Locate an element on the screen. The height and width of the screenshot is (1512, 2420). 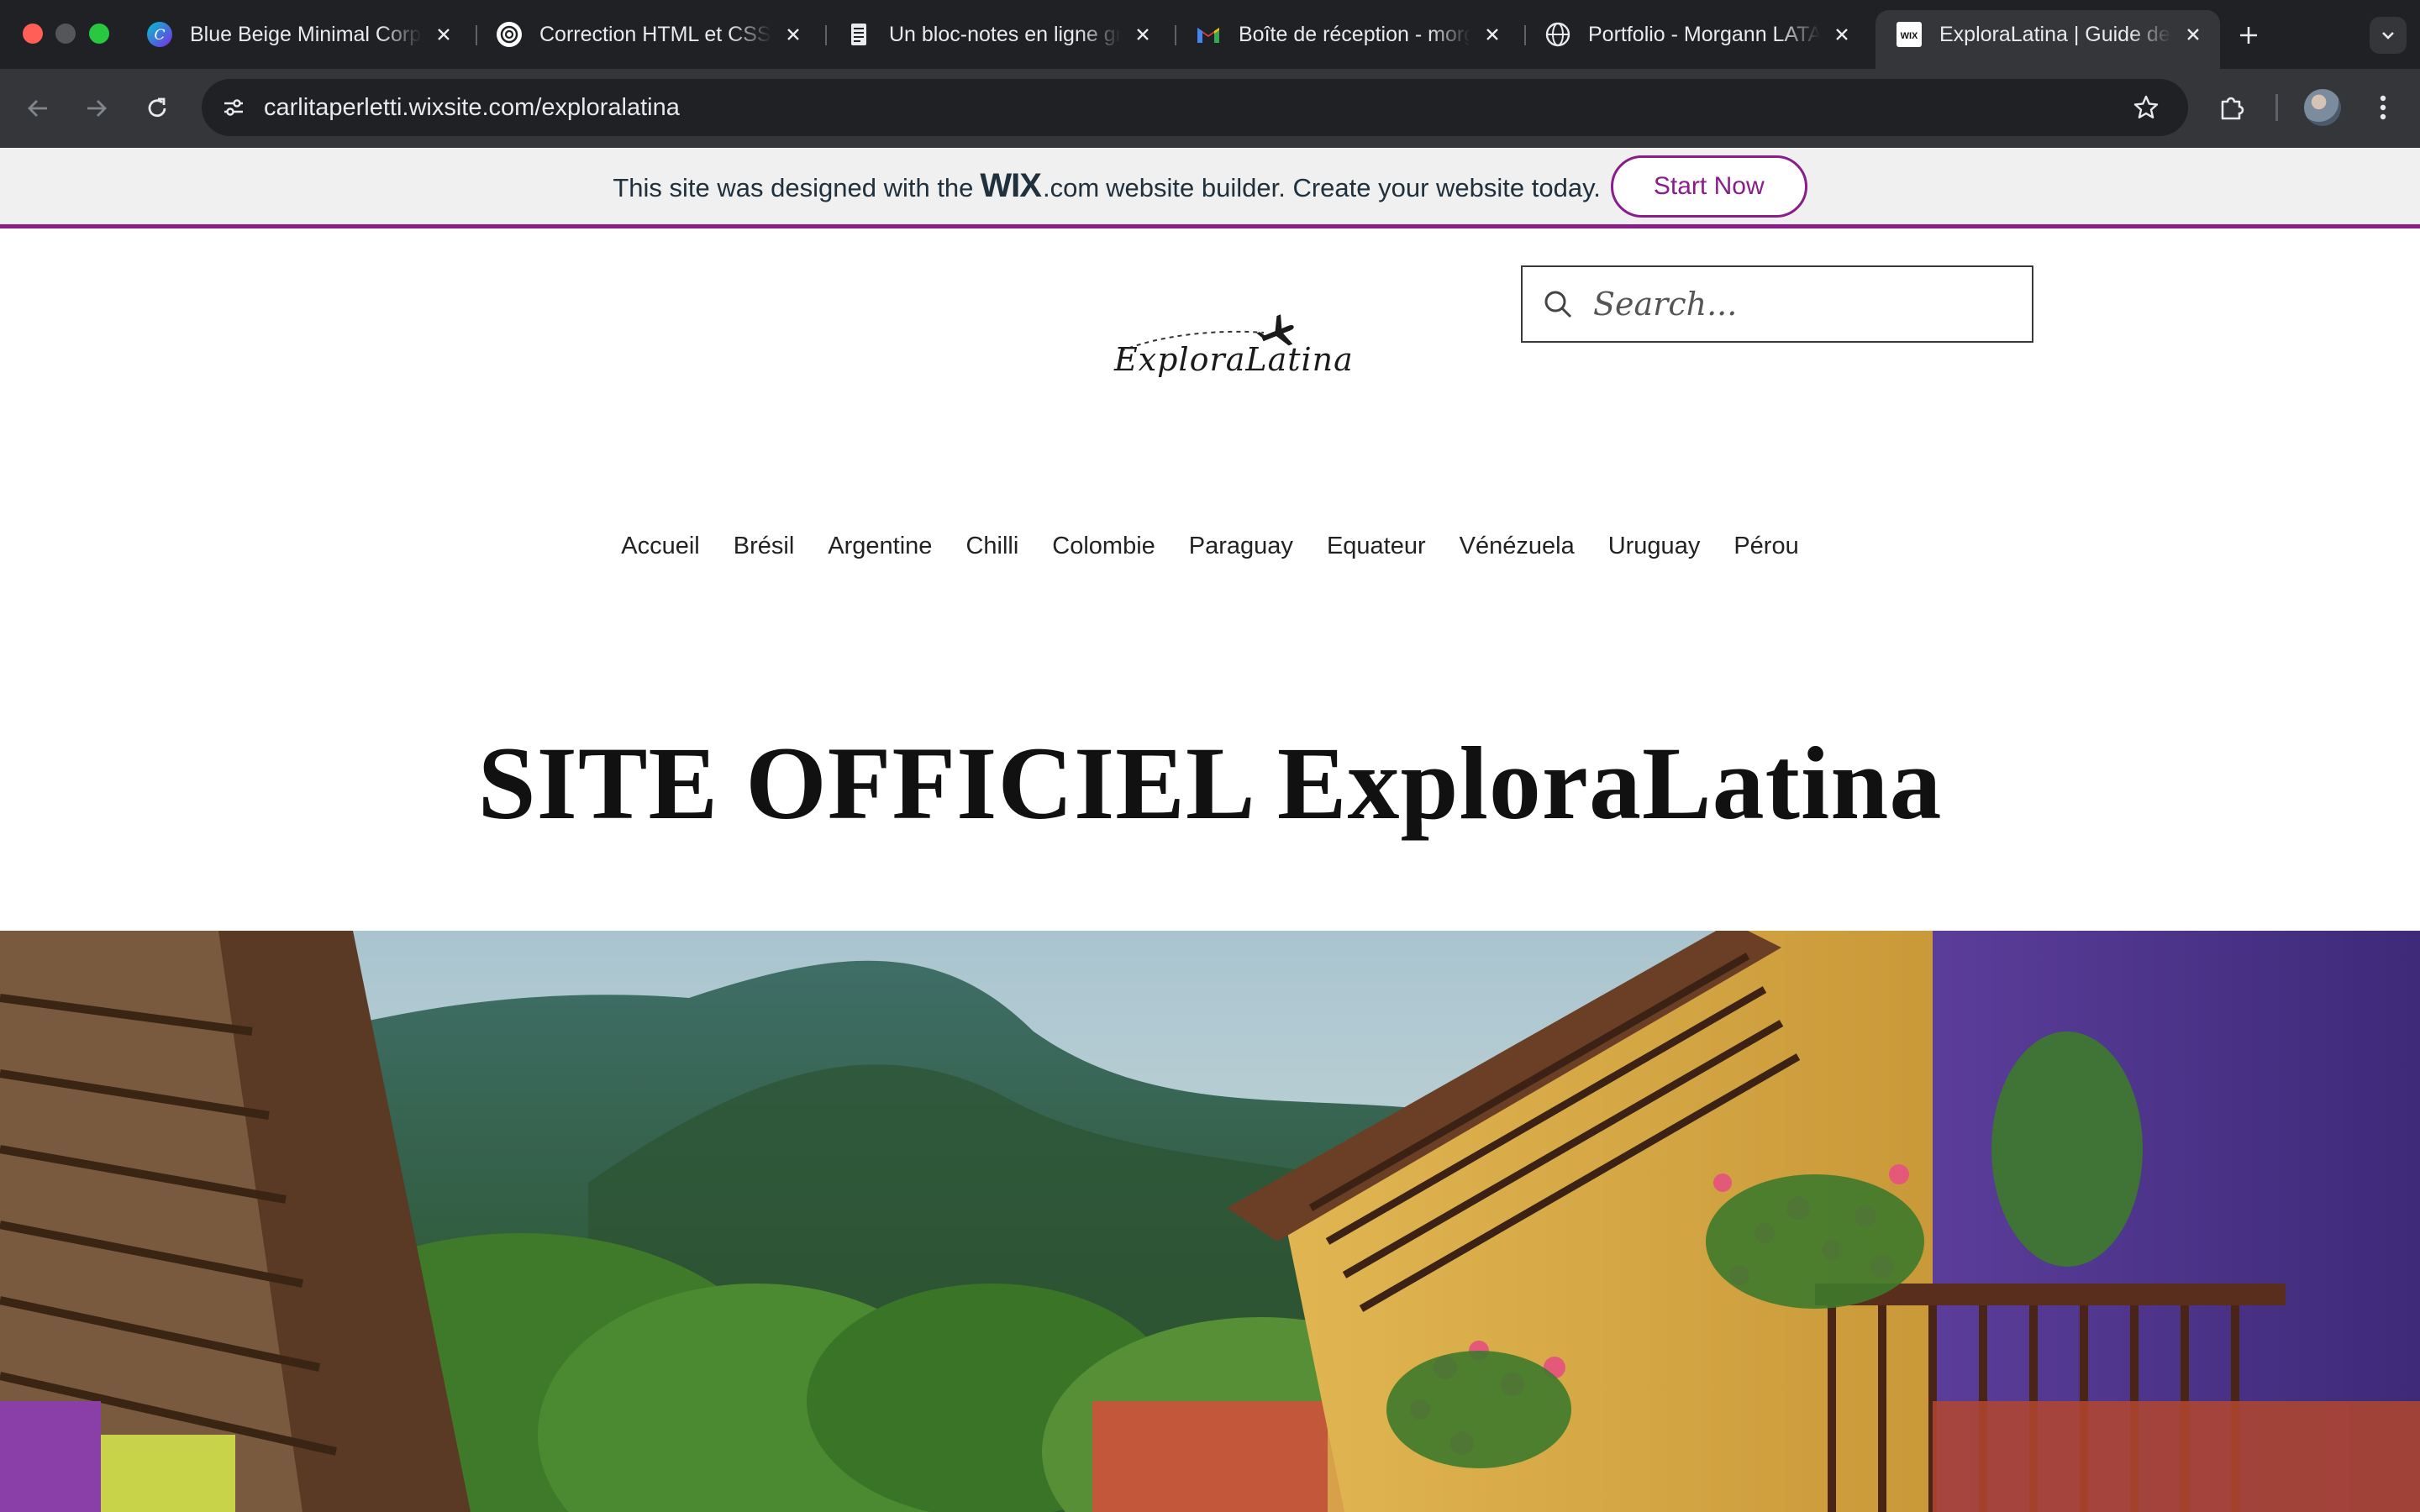
profile-avatar is located at coordinates (2323, 107).